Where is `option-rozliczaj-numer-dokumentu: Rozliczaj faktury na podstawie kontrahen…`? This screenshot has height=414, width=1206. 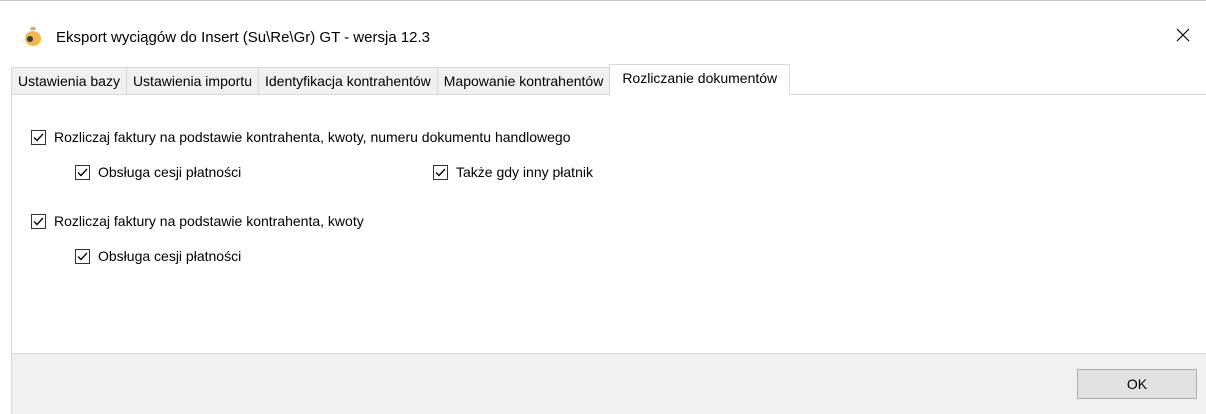 option-rozliczaj-numer-dokumentu: Rozliczaj faktury na podstawie kontrahen… is located at coordinates (300, 137).